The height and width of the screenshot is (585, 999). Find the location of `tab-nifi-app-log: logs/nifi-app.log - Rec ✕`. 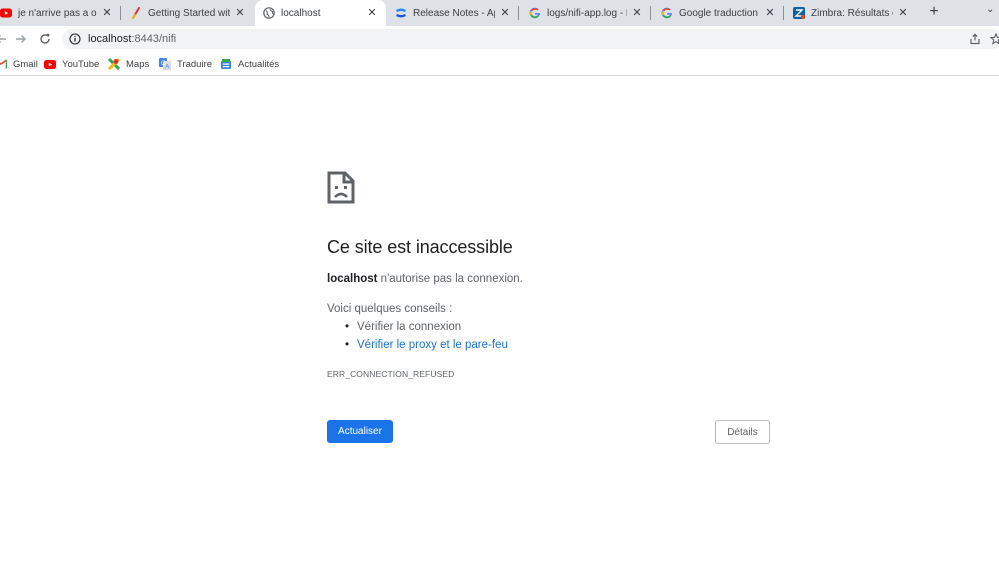

tab-nifi-app-log: logs/nifi-app.log - Rec ✕ is located at coordinates (585, 13).